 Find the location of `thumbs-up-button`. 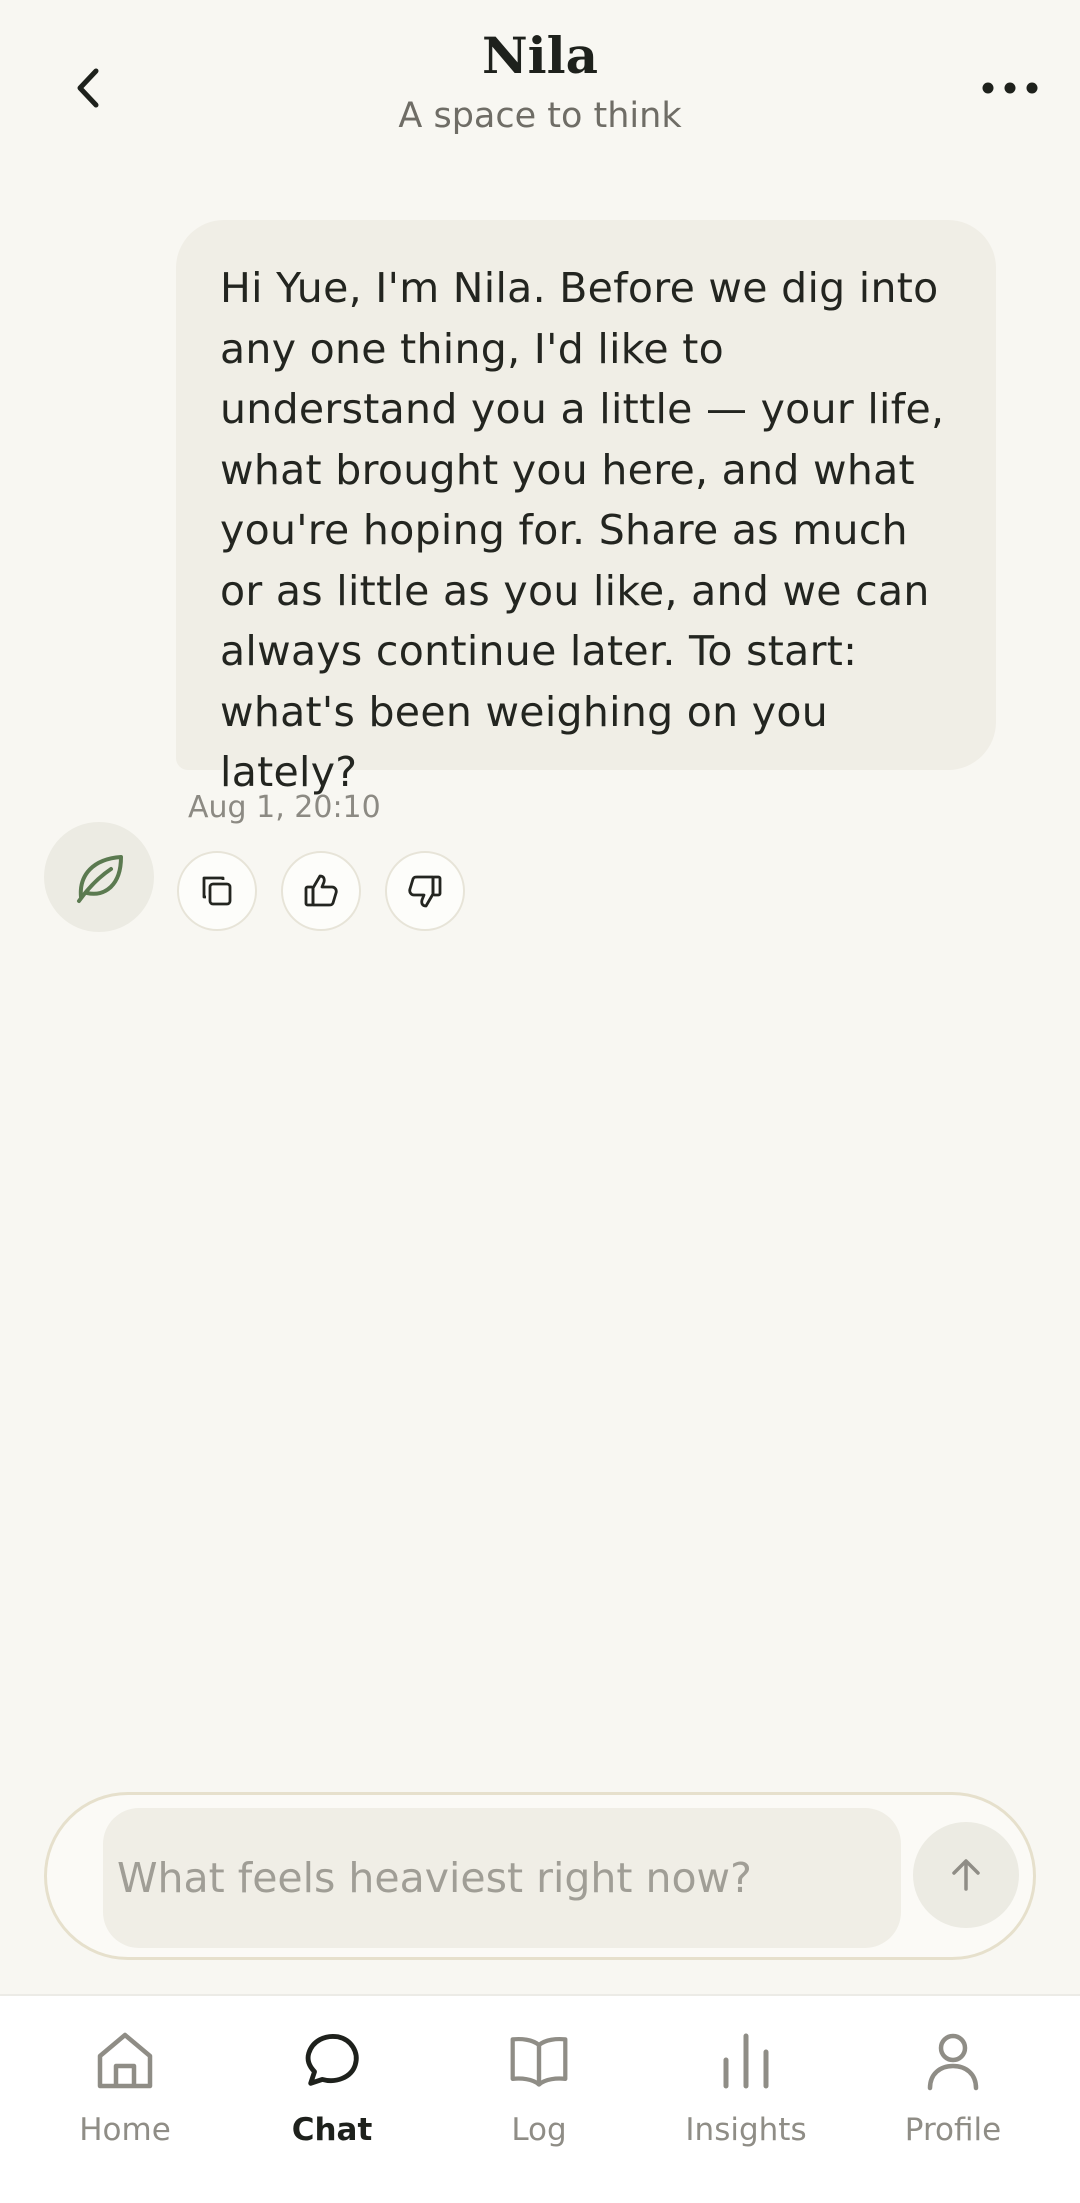

thumbs-up-button is located at coordinates (321, 891).